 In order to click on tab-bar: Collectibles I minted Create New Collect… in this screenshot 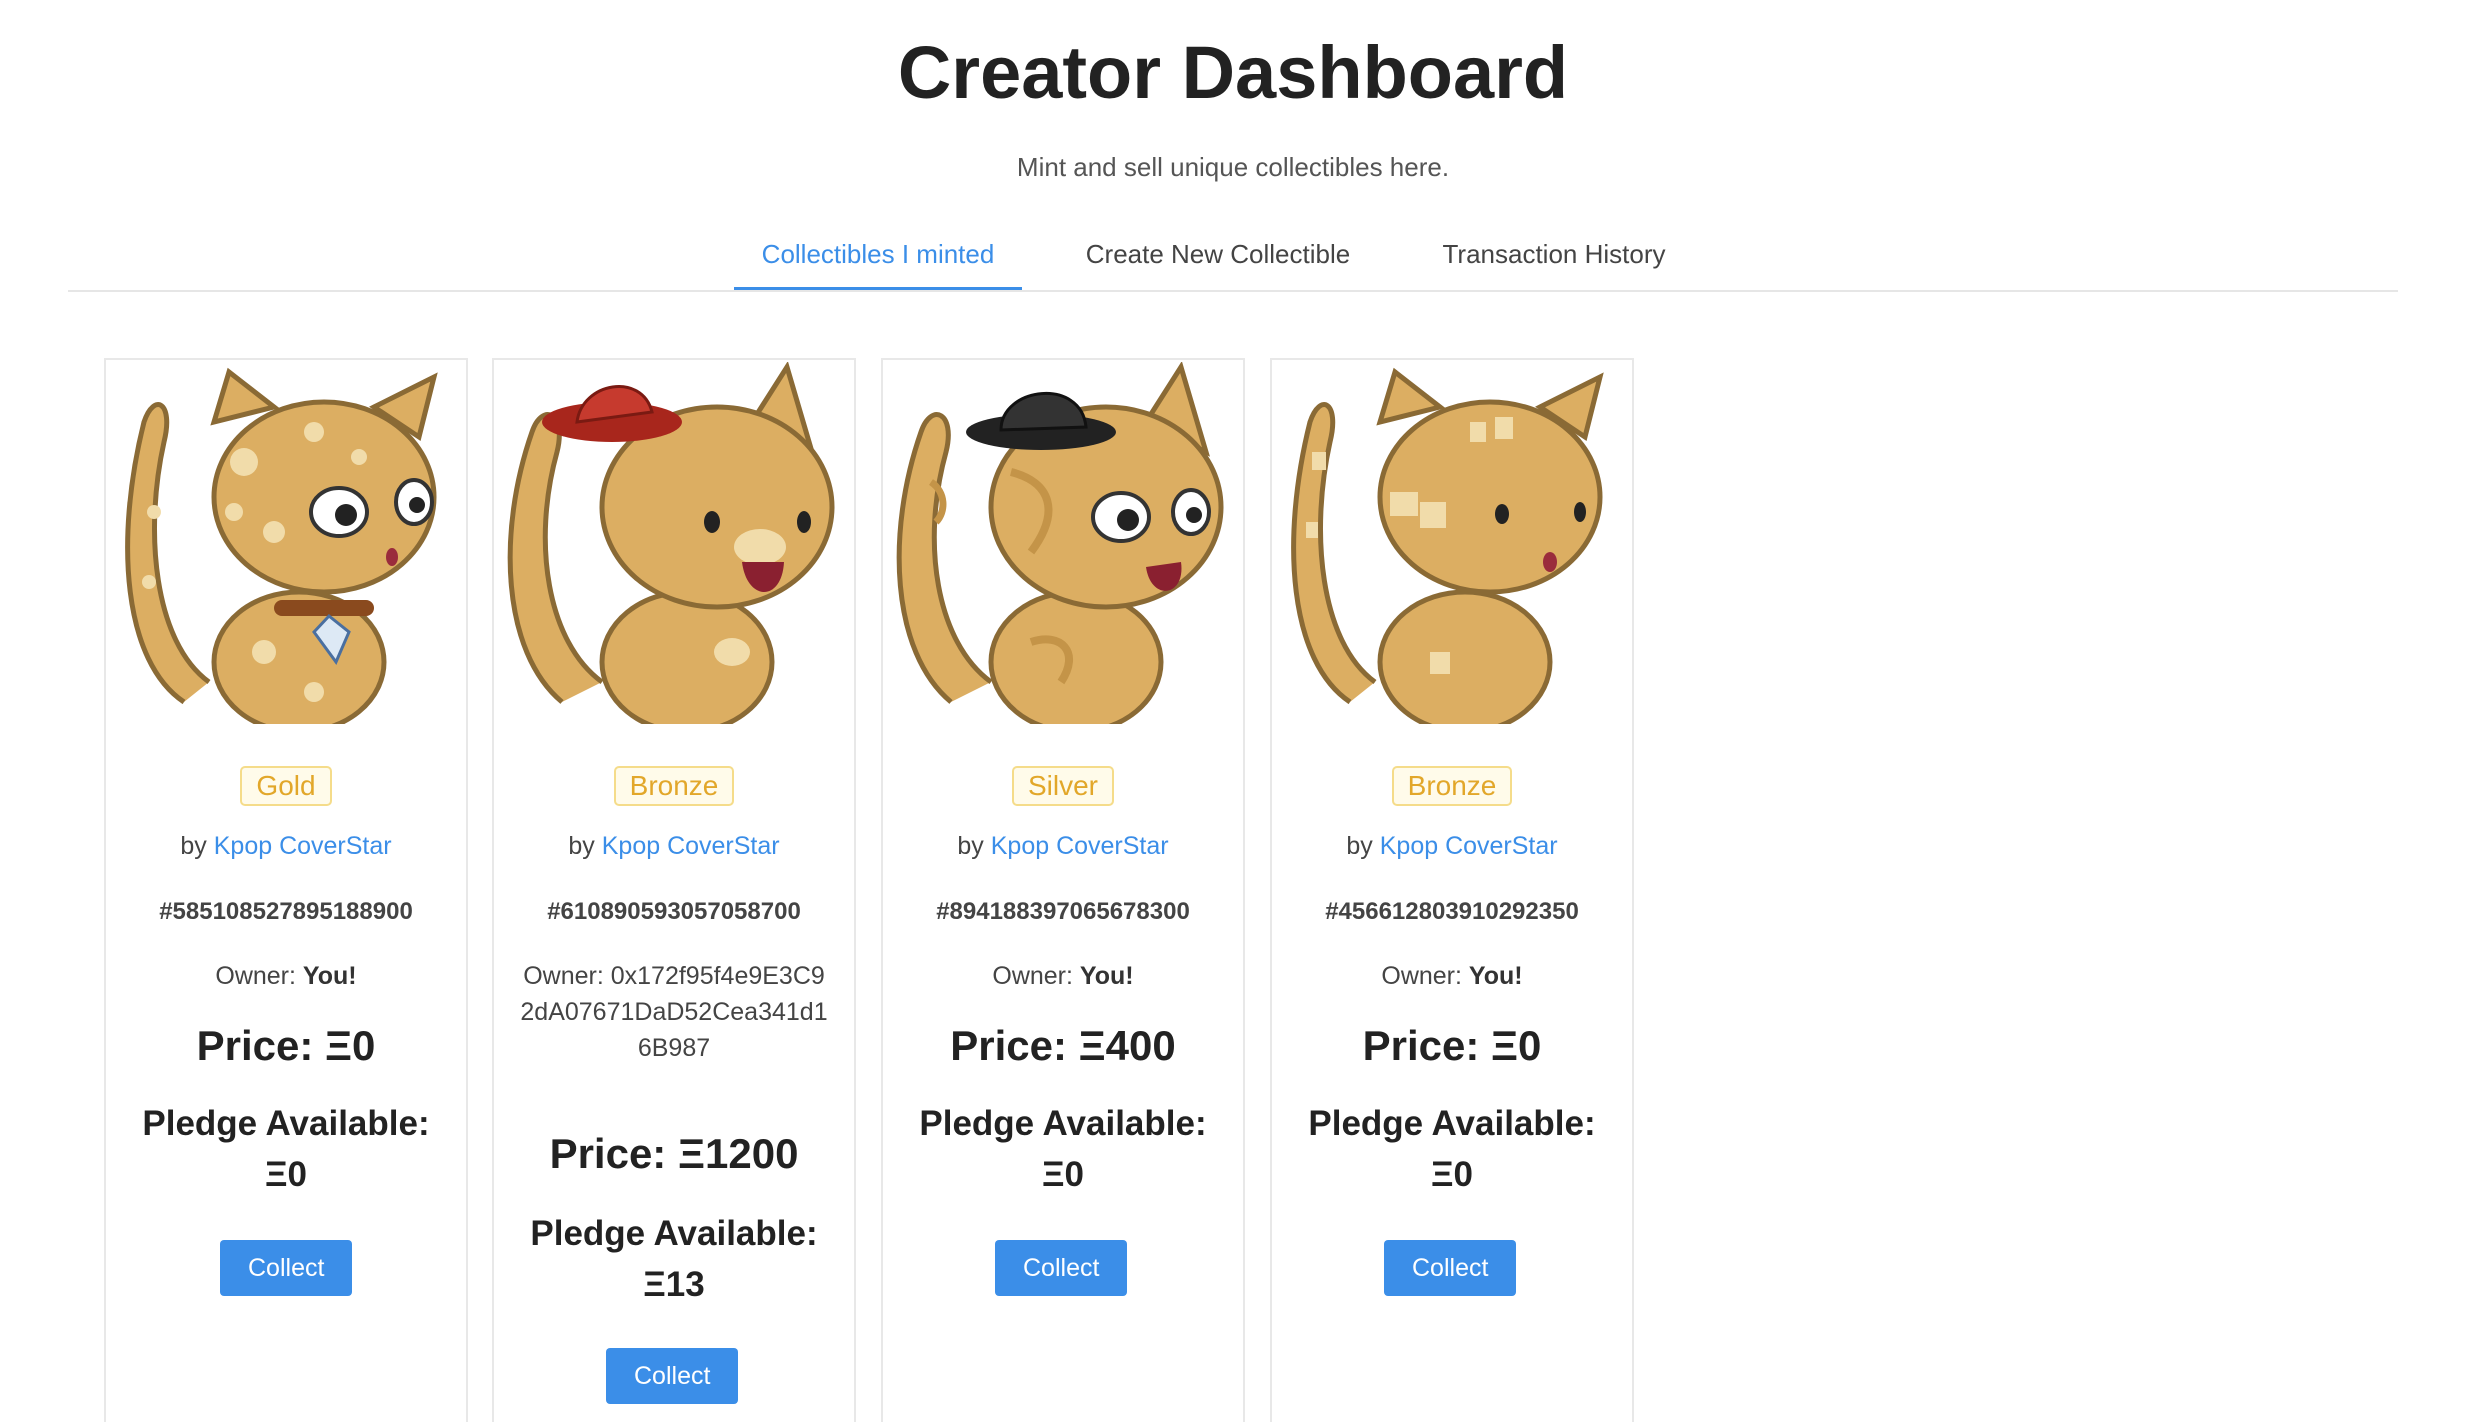, I will do `click(1233, 256)`.